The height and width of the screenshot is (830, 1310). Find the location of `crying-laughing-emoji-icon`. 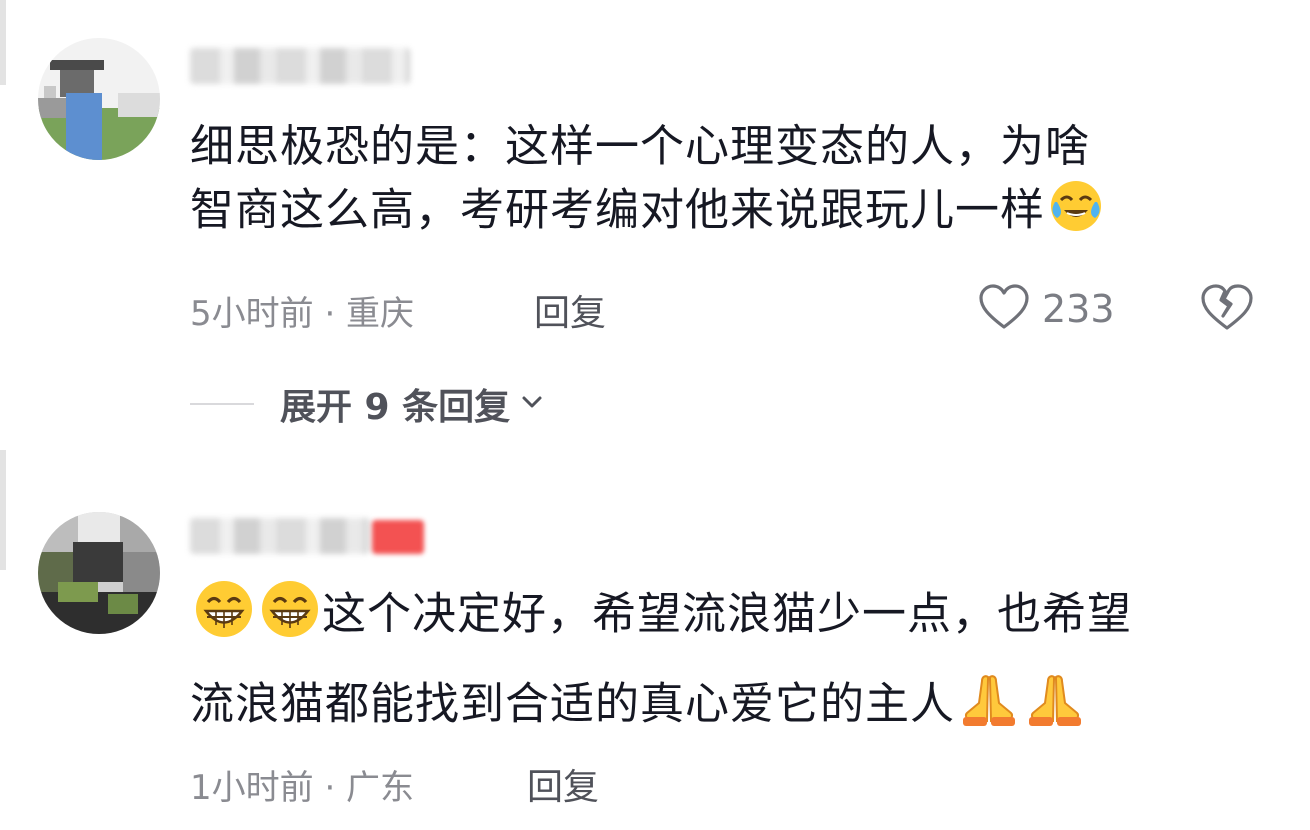

crying-laughing-emoji-icon is located at coordinates (1076, 212).